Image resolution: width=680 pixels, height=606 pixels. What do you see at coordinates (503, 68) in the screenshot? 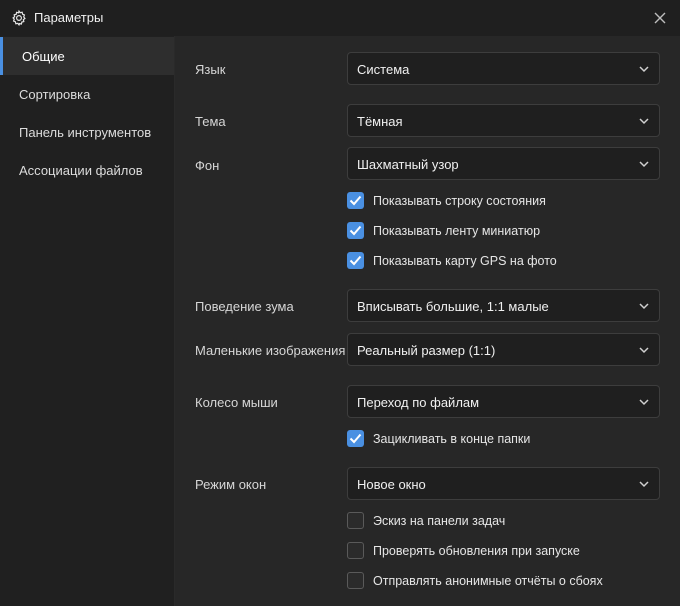
I see `language-select: Система` at bounding box center [503, 68].